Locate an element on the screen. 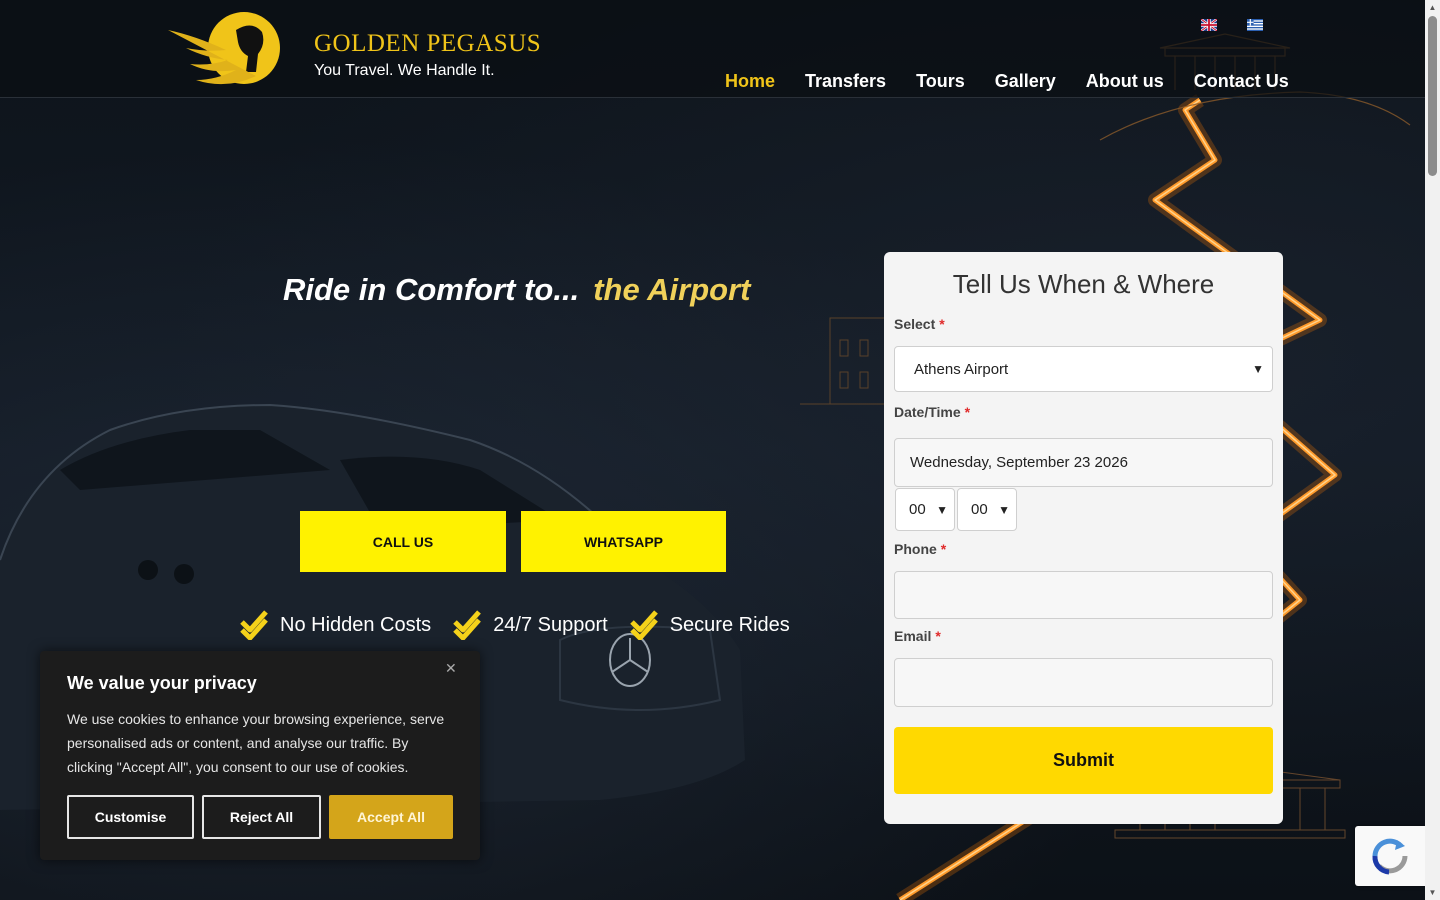  hour-select: 00 ▼ is located at coordinates (925, 509).